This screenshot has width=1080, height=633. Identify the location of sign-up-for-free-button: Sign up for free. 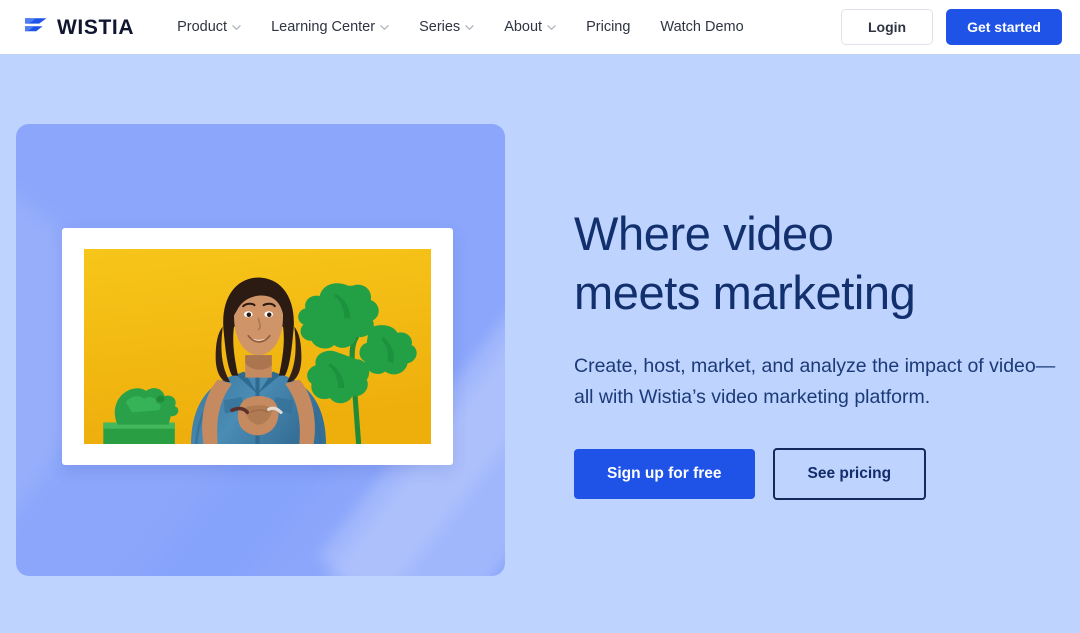
(664, 474).